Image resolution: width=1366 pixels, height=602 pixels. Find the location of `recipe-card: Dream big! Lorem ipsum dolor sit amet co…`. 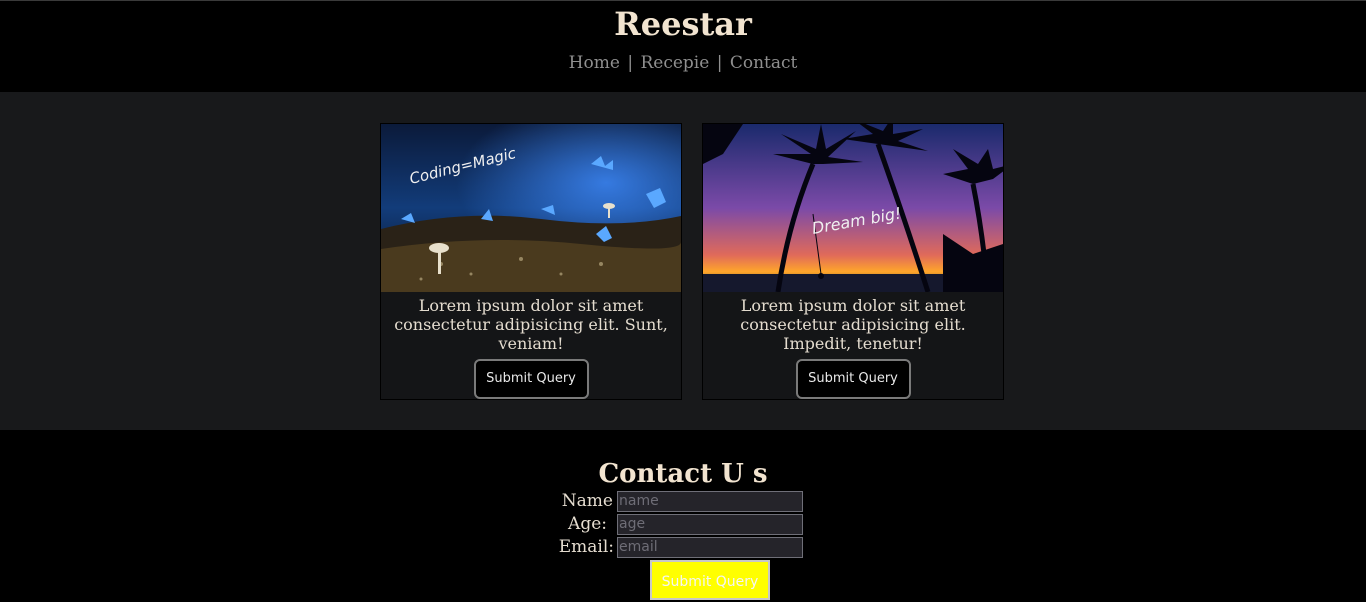

recipe-card: Dream big! Lorem ipsum dolor sit amet co… is located at coordinates (853, 261).